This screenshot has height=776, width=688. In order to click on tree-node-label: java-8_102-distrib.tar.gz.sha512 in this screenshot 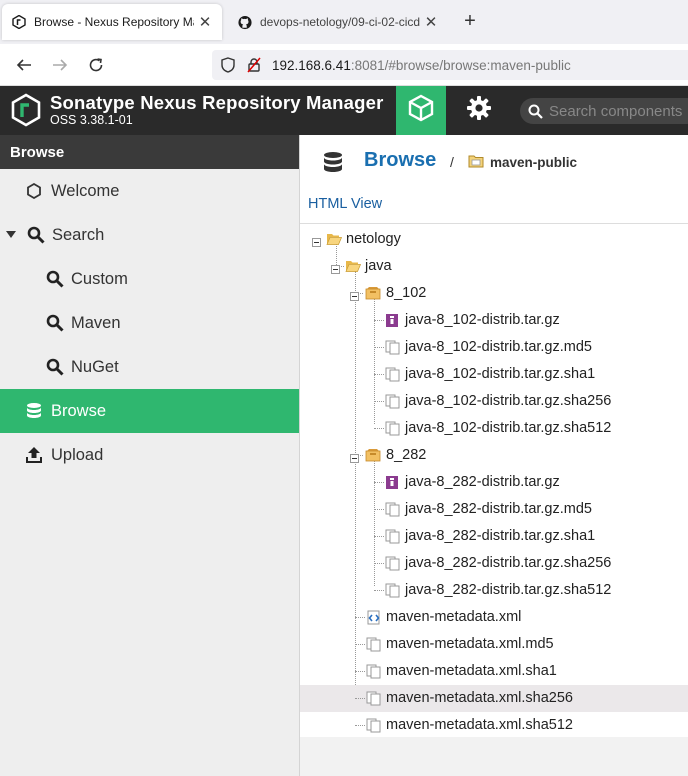, I will do `click(508, 428)`.